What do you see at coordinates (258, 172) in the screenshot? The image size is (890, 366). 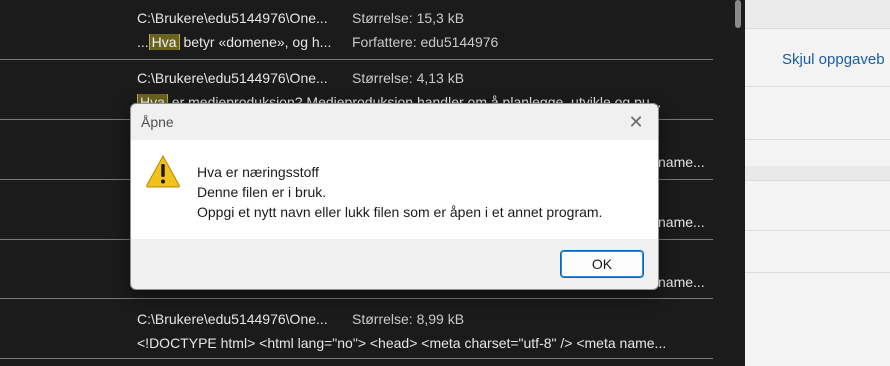 I see `dialog-filename: Hva er næringsstoff` at bounding box center [258, 172].